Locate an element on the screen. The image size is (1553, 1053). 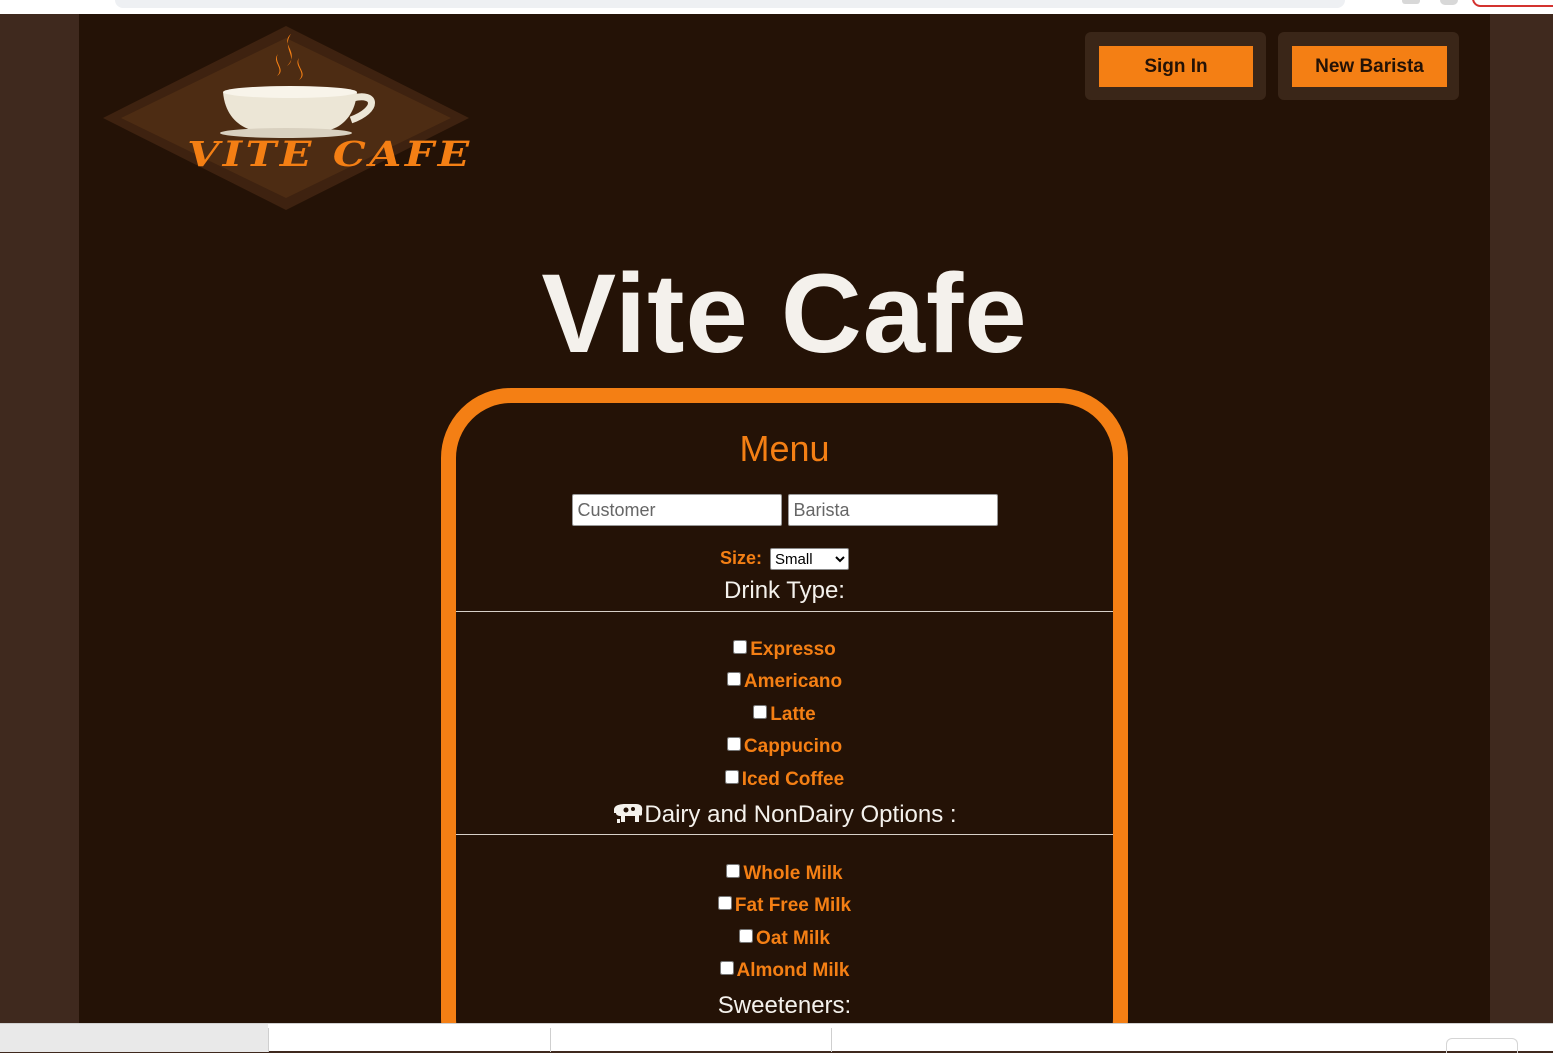
dairy-option-label: Fat Free Milk is located at coordinates (793, 905).